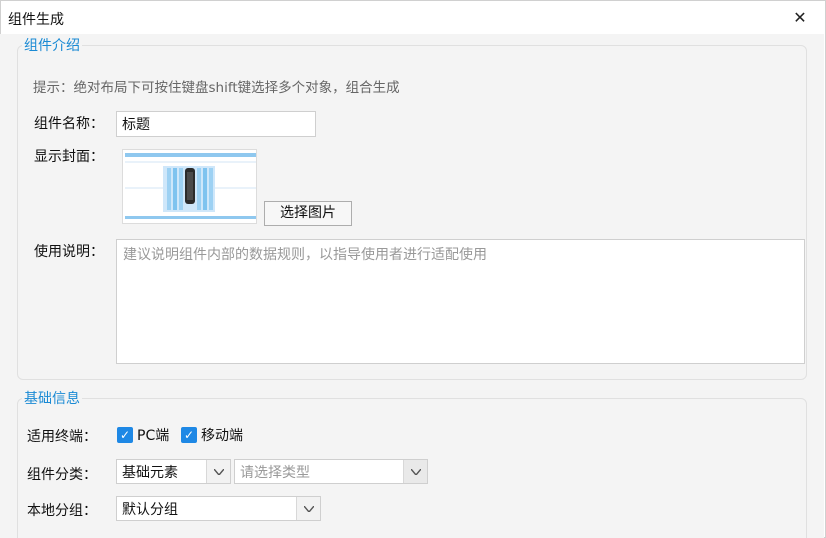 The width and height of the screenshot is (826, 538). Describe the element at coordinates (36, 20) in the screenshot. I see `window-title: 组件生成` at that location.